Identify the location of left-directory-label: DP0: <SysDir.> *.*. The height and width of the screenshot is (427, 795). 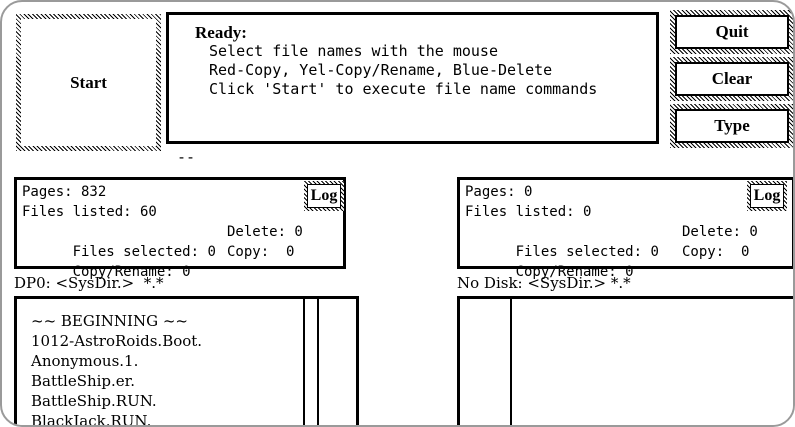
(89, 283).